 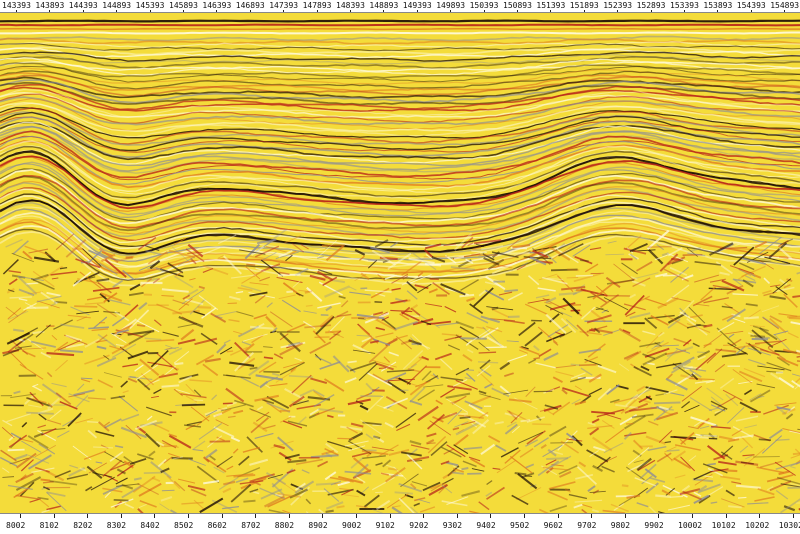 What do you see at coordinates (49, 6) in the screenshot?
I see `tick-label: 143893` at bounding box center [49, 6].